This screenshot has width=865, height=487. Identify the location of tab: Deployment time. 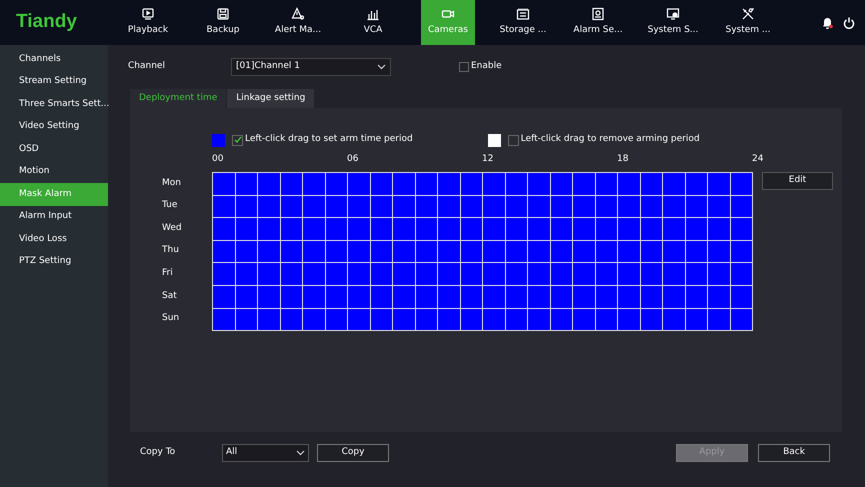
(178, 98).